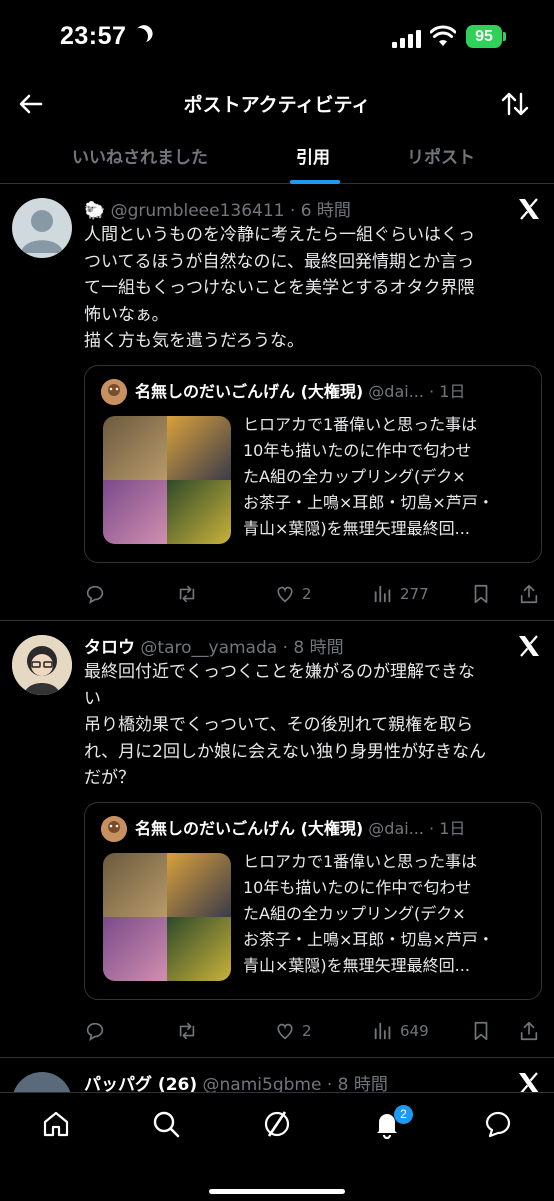  Describe the element at coordinates (317, 1031) in the screenshot. I see `post-actions: 2 649` at that location.